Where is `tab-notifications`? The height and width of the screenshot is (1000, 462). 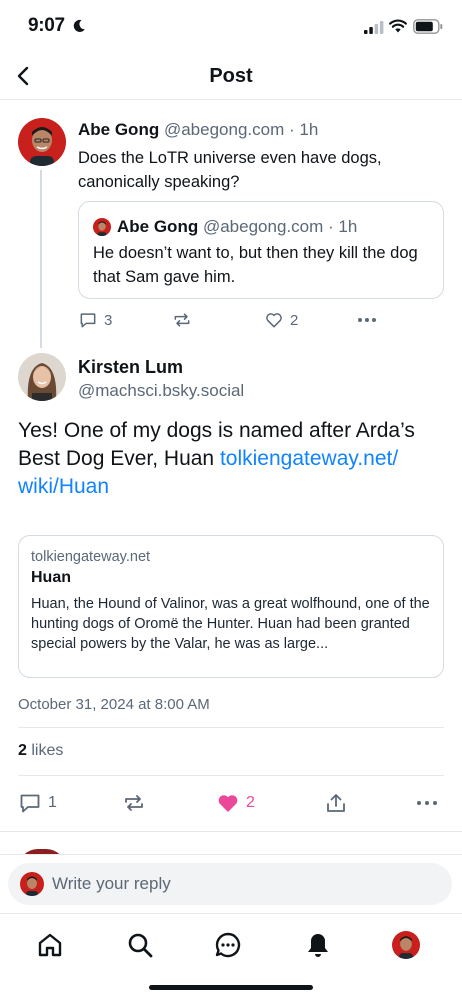 tab-notifications is located at coordinates (318, 945).